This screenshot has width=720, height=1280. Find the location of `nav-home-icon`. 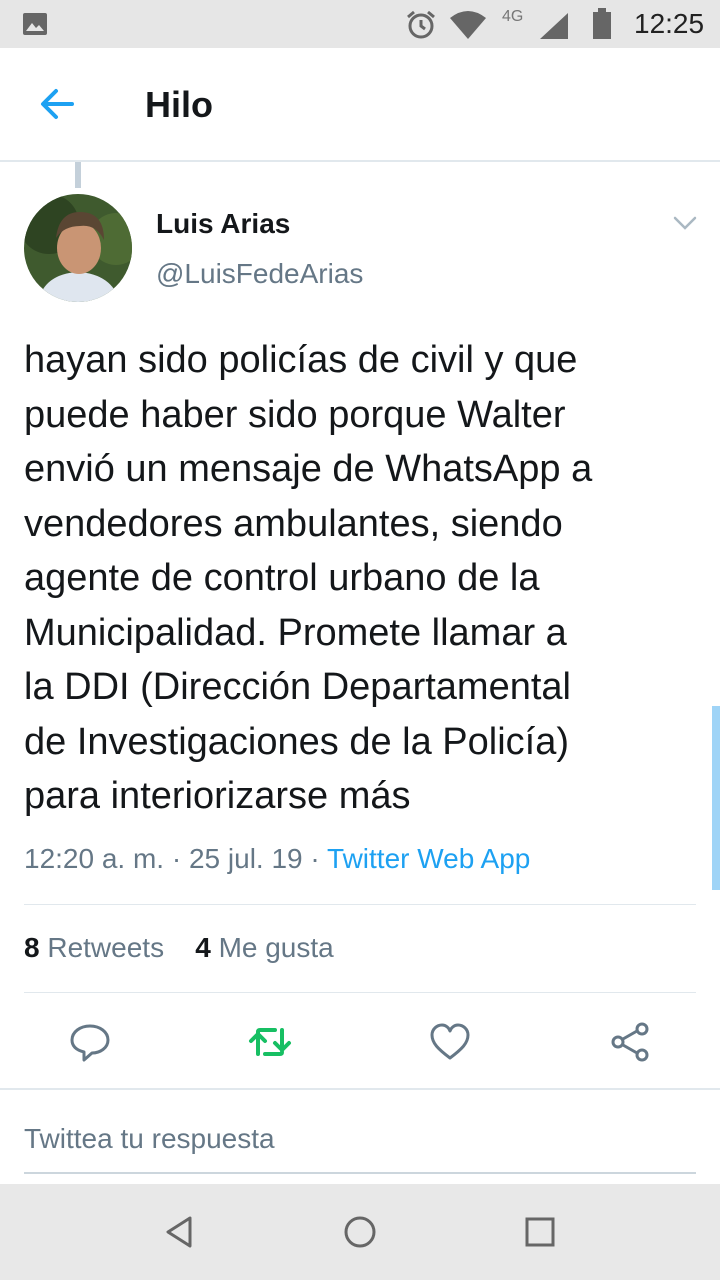

nav-home-icon is located at coordinates (360, 1232).